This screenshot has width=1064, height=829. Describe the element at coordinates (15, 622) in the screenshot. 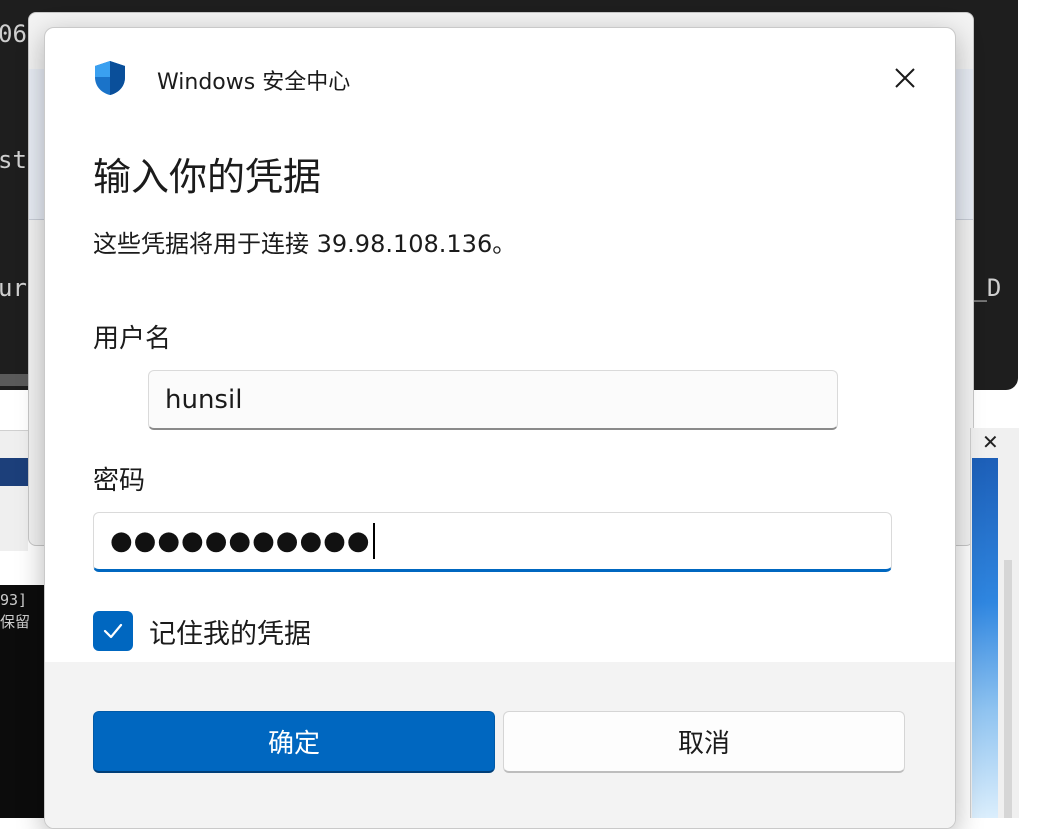

I see `console-line: 保留` at that location.